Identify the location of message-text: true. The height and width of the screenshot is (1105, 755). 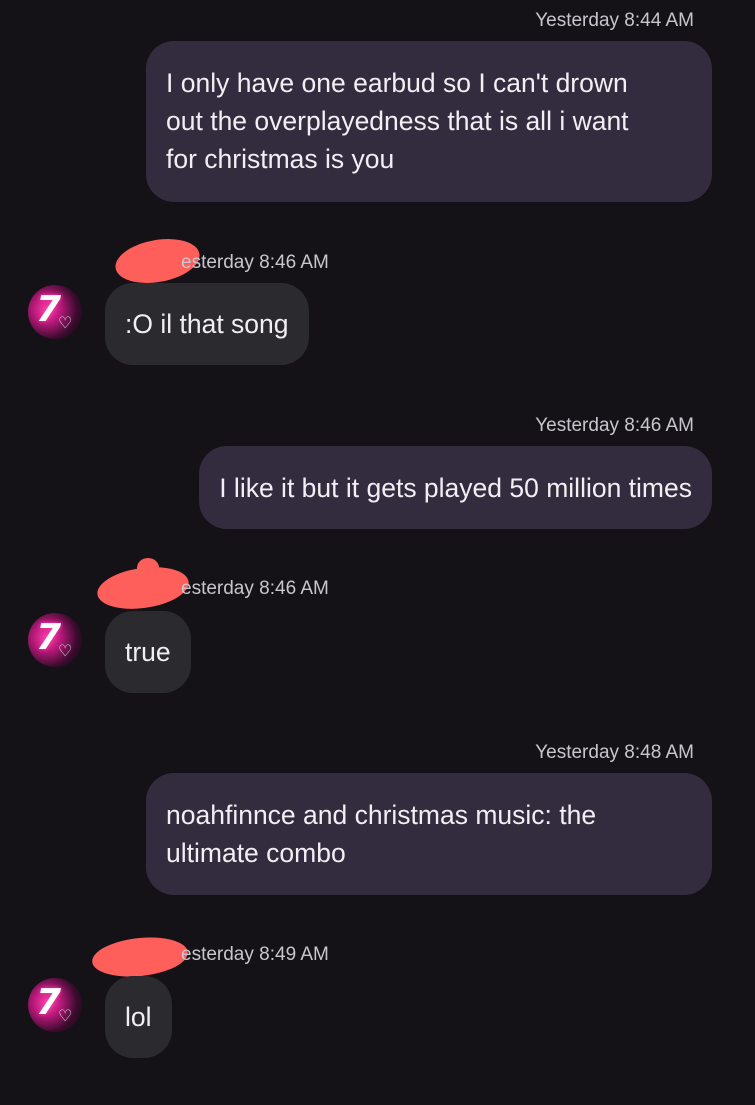
(148, 652).